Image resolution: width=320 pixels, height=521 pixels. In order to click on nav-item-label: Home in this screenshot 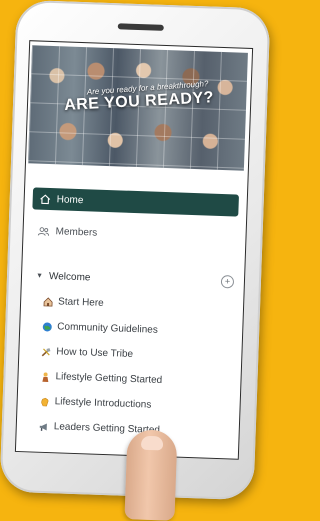, I will do `click(70, 199)`.